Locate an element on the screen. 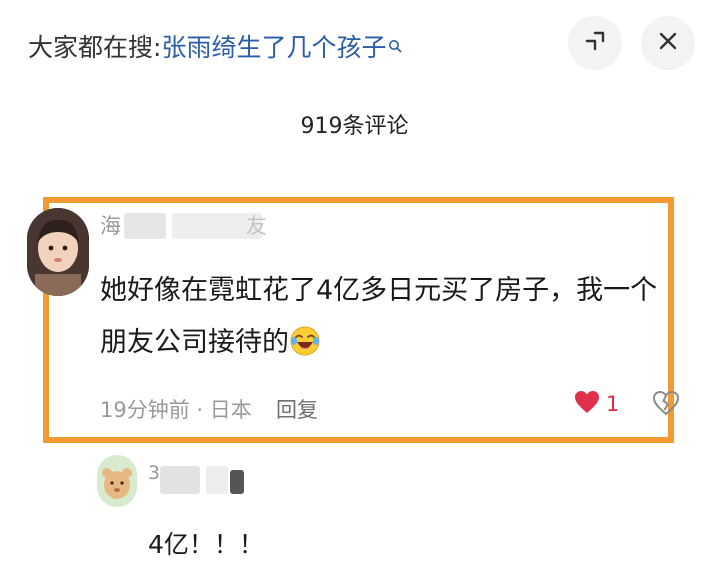  reply-username-visible-part: 3 is located at coordinates (154, 473).